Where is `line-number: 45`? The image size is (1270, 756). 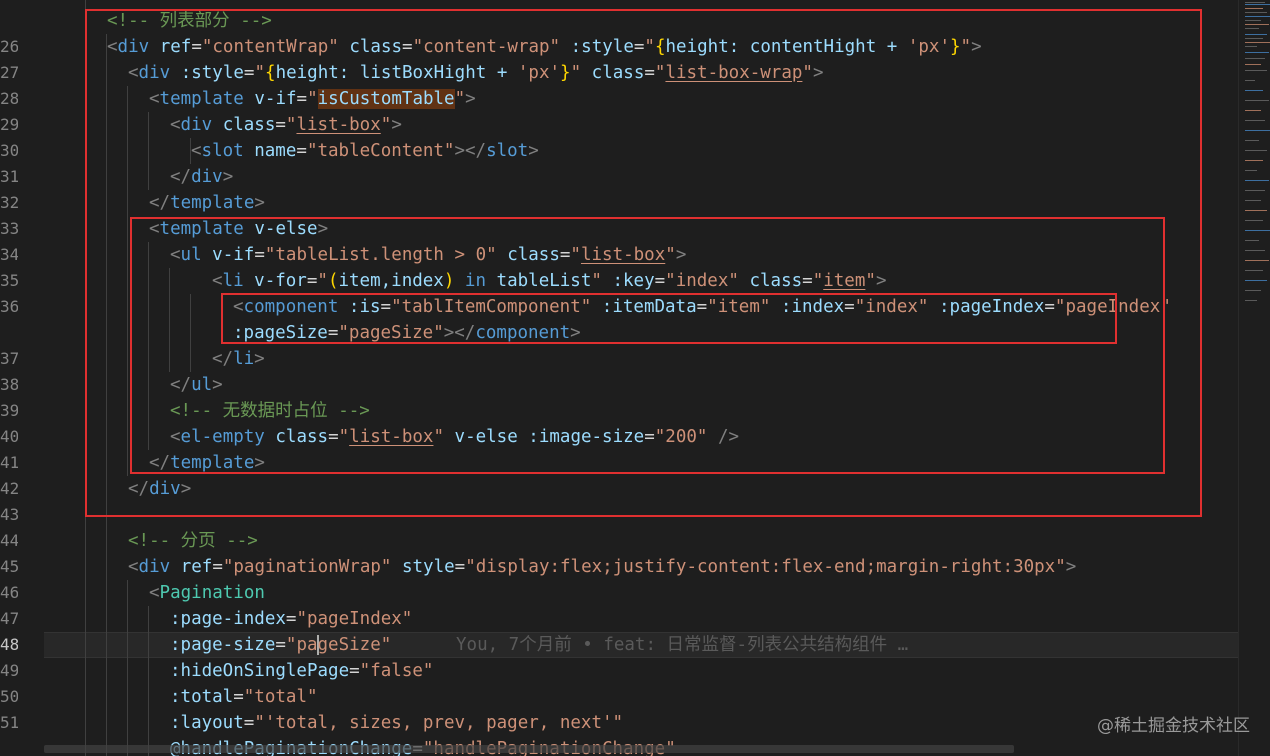 line-number: 45 is located at coordinates (9, 566).